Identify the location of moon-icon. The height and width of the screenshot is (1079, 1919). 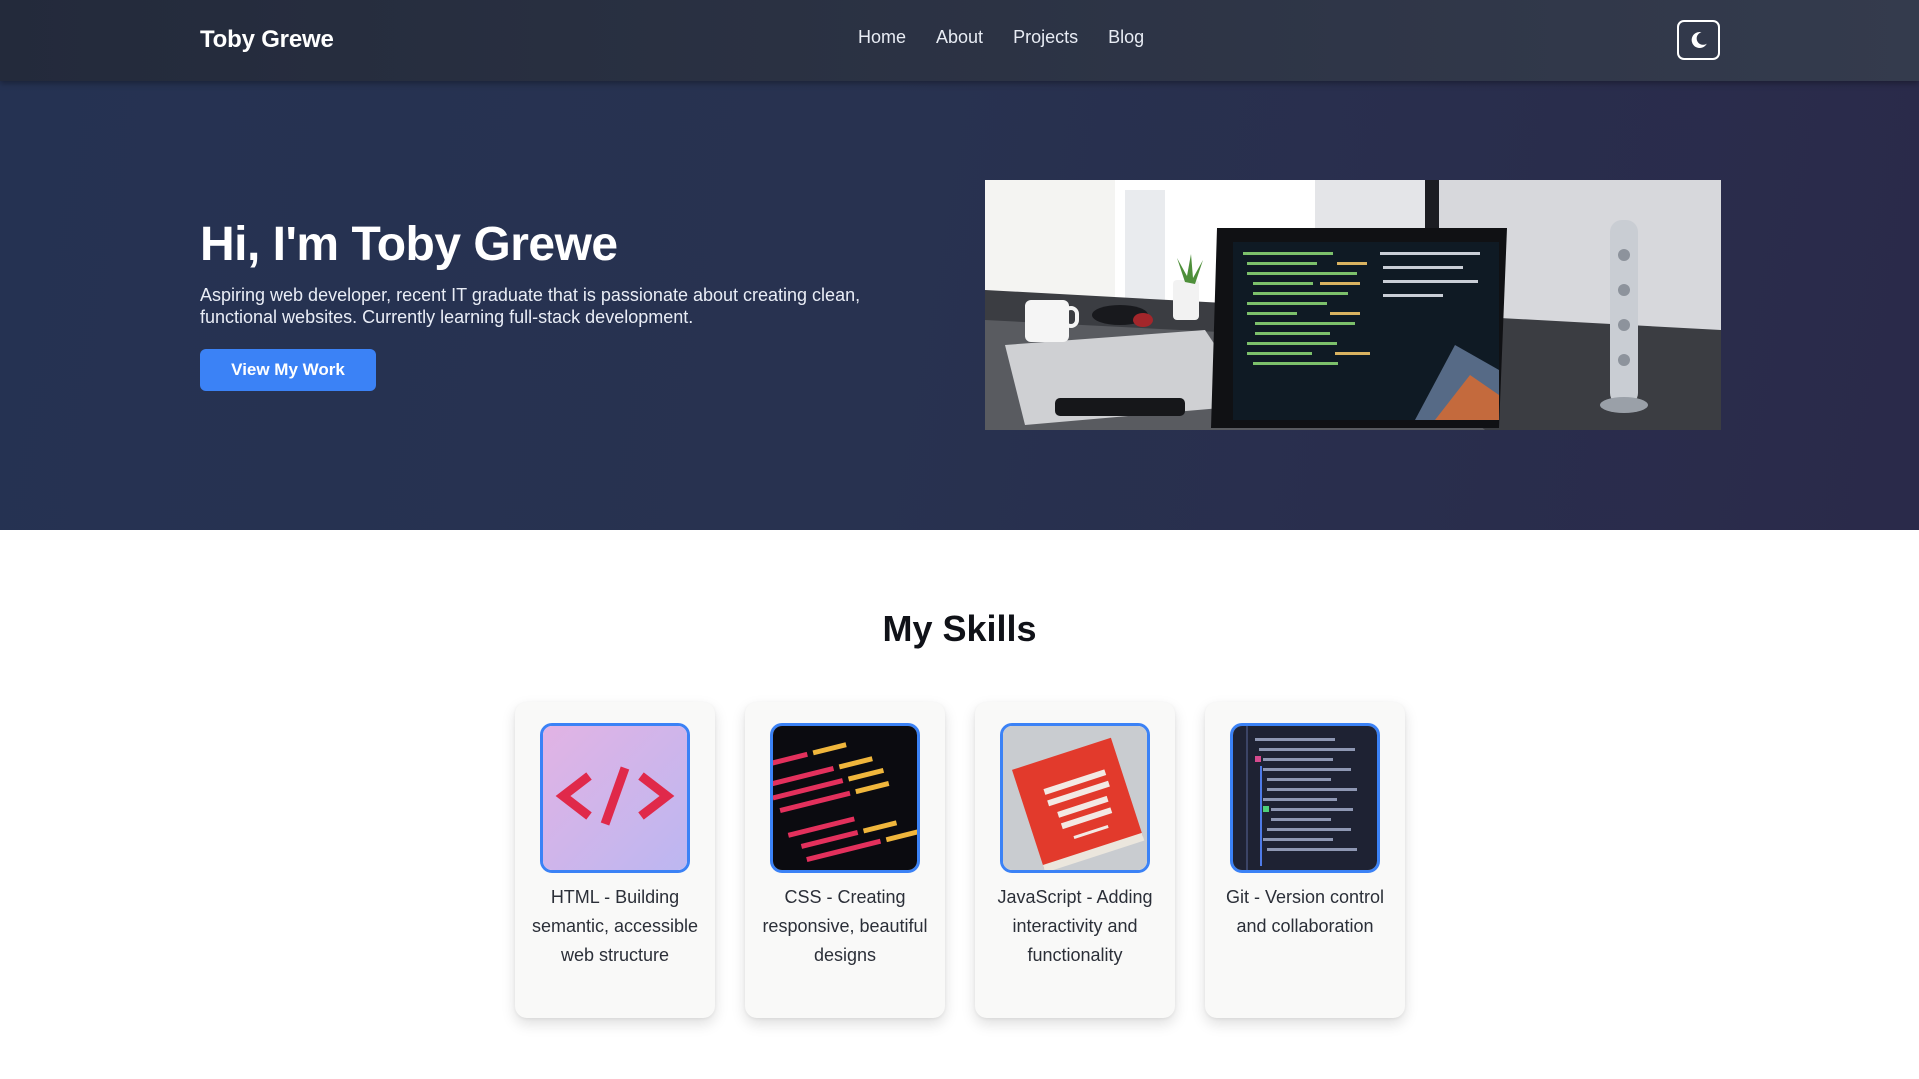
(1699, 39).